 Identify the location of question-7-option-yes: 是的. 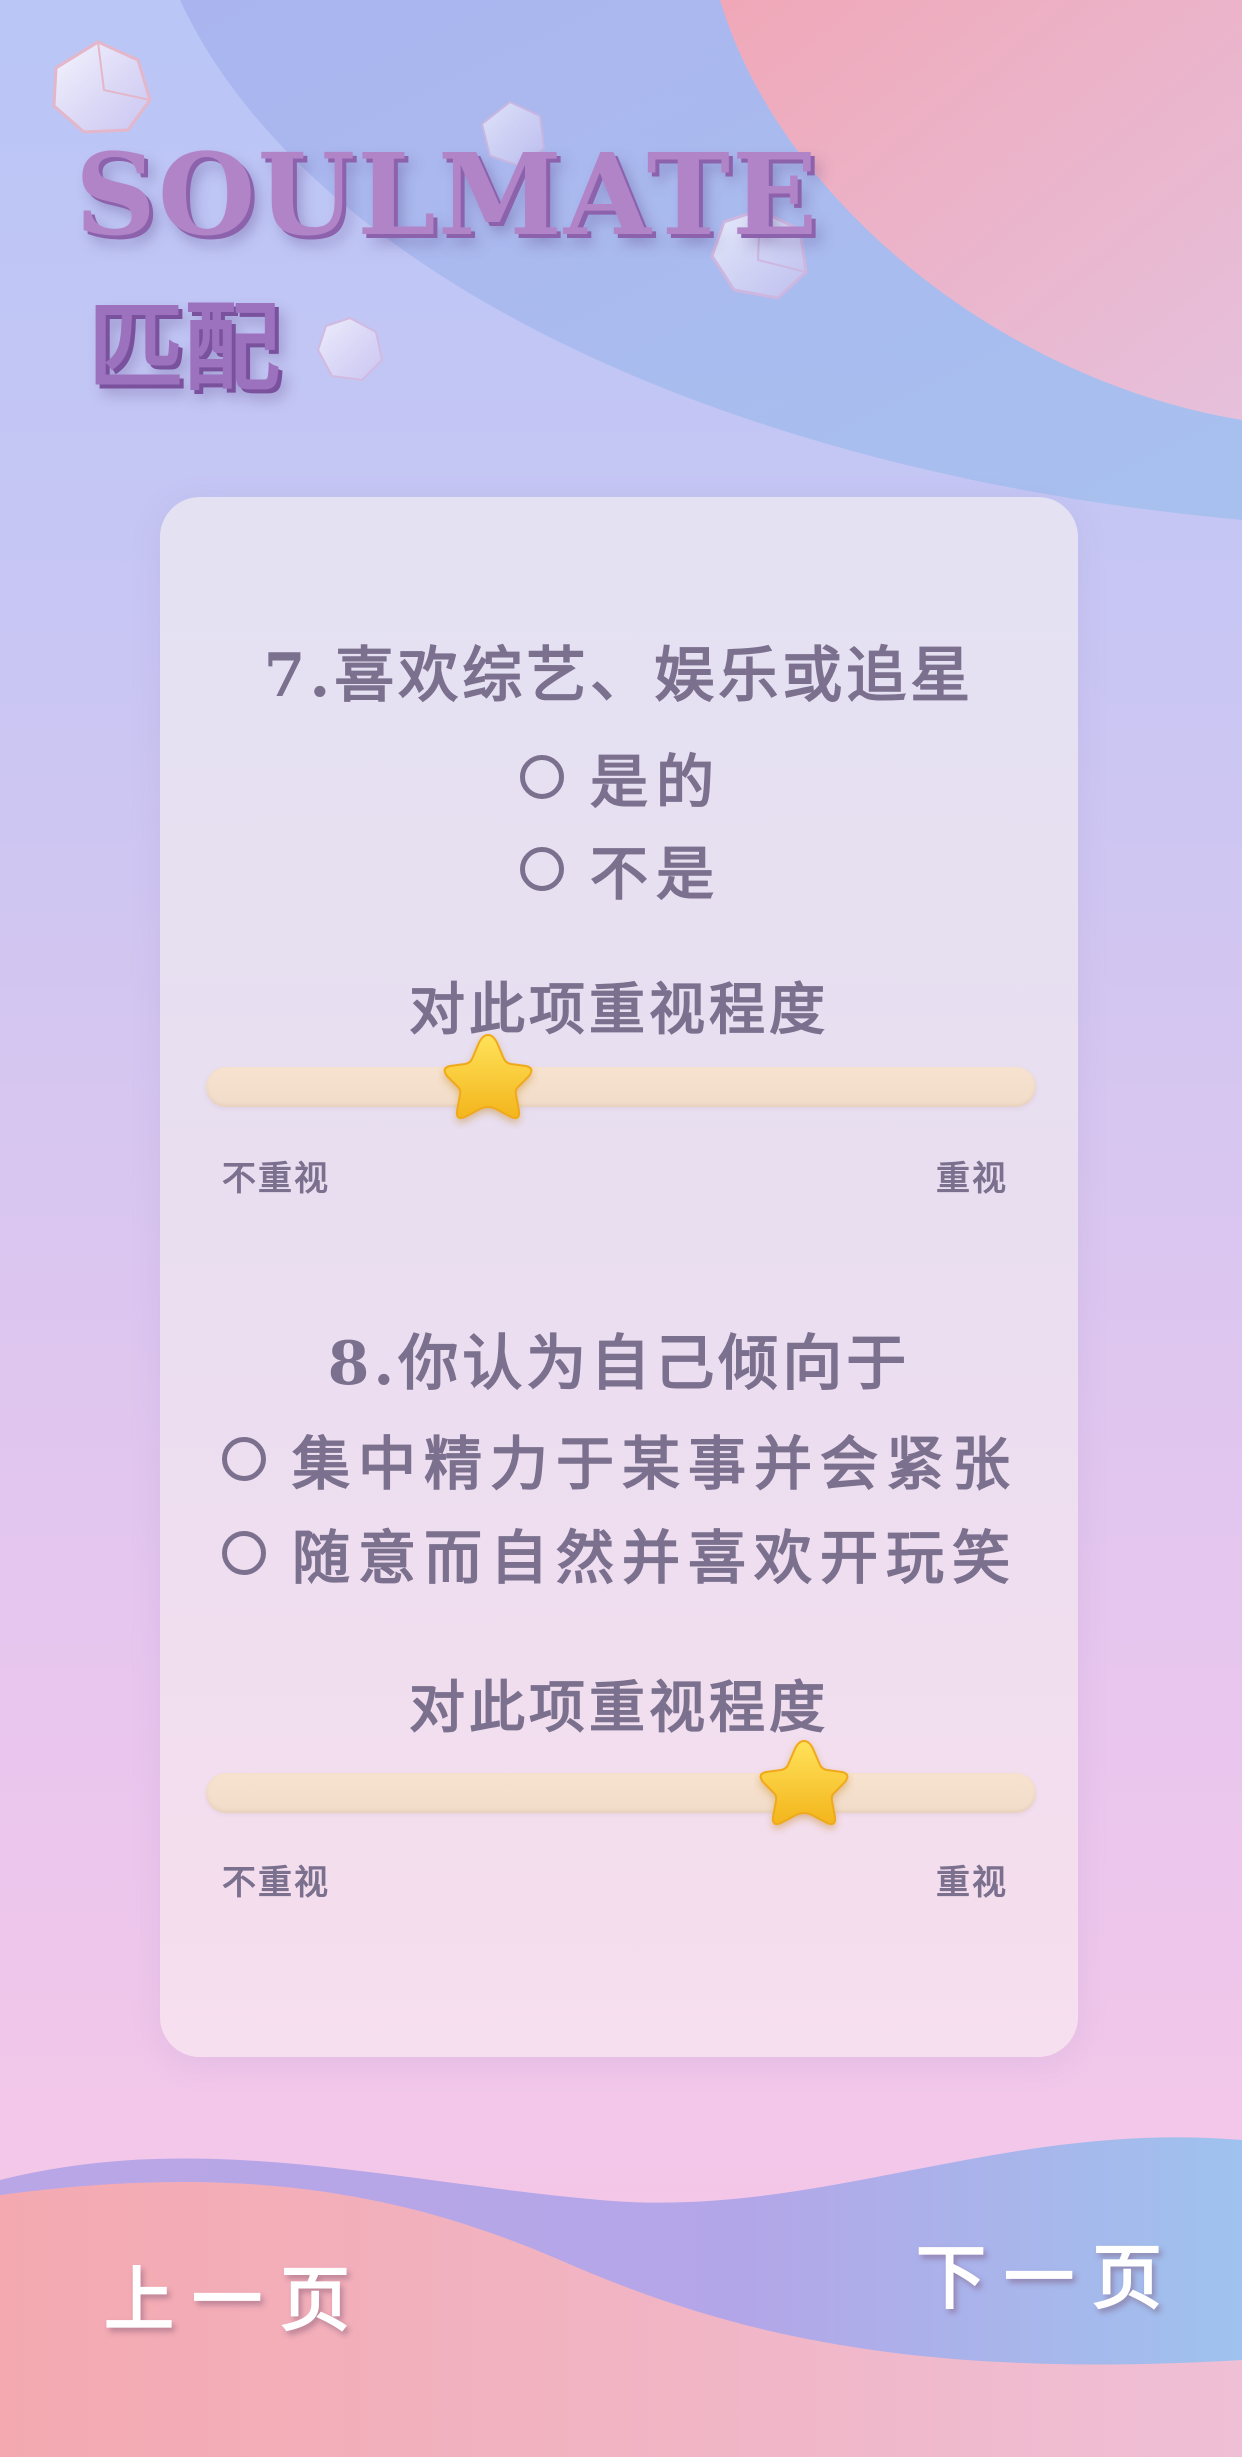
(621, 777).